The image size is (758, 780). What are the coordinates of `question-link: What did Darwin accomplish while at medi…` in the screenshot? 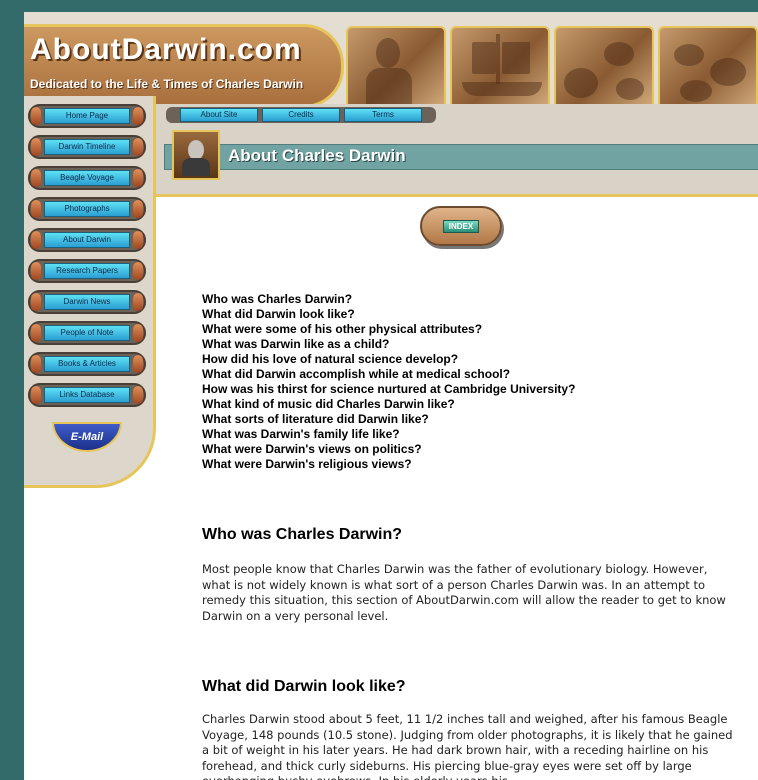 It's located at (472, 374).